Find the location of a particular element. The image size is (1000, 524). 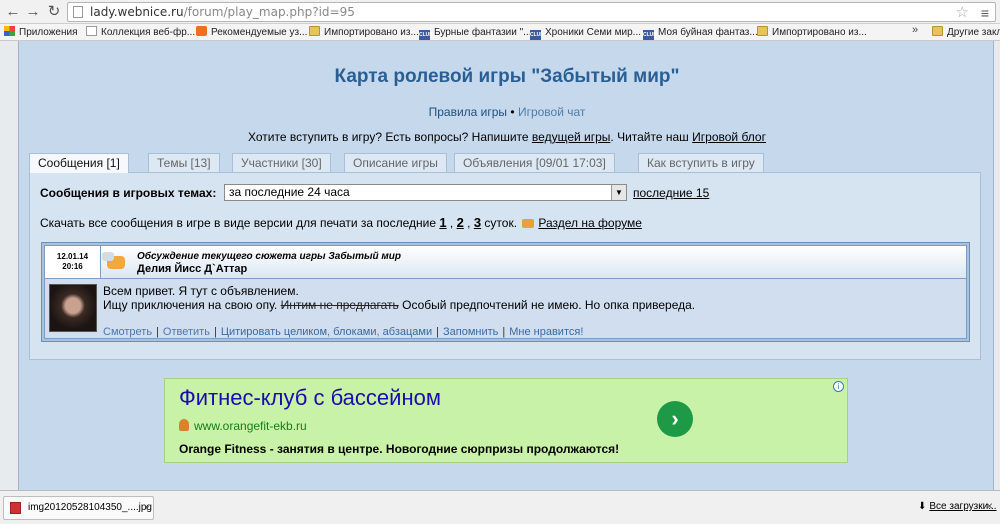

close-icon: × is located at coordinates (989, 506).